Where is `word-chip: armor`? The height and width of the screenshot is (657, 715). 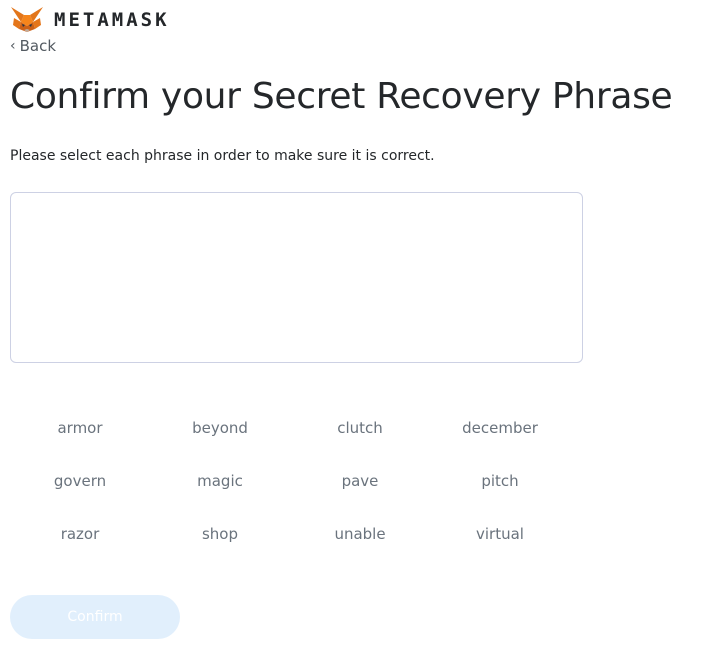
word-chip: armor is located at coordinates (80, 428).